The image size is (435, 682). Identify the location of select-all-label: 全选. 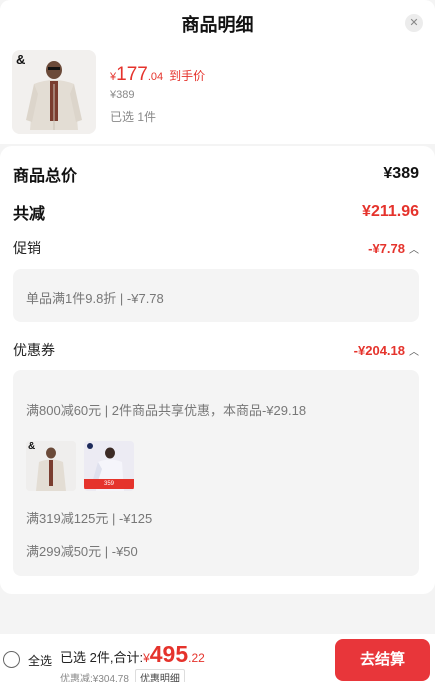
(40, 660).